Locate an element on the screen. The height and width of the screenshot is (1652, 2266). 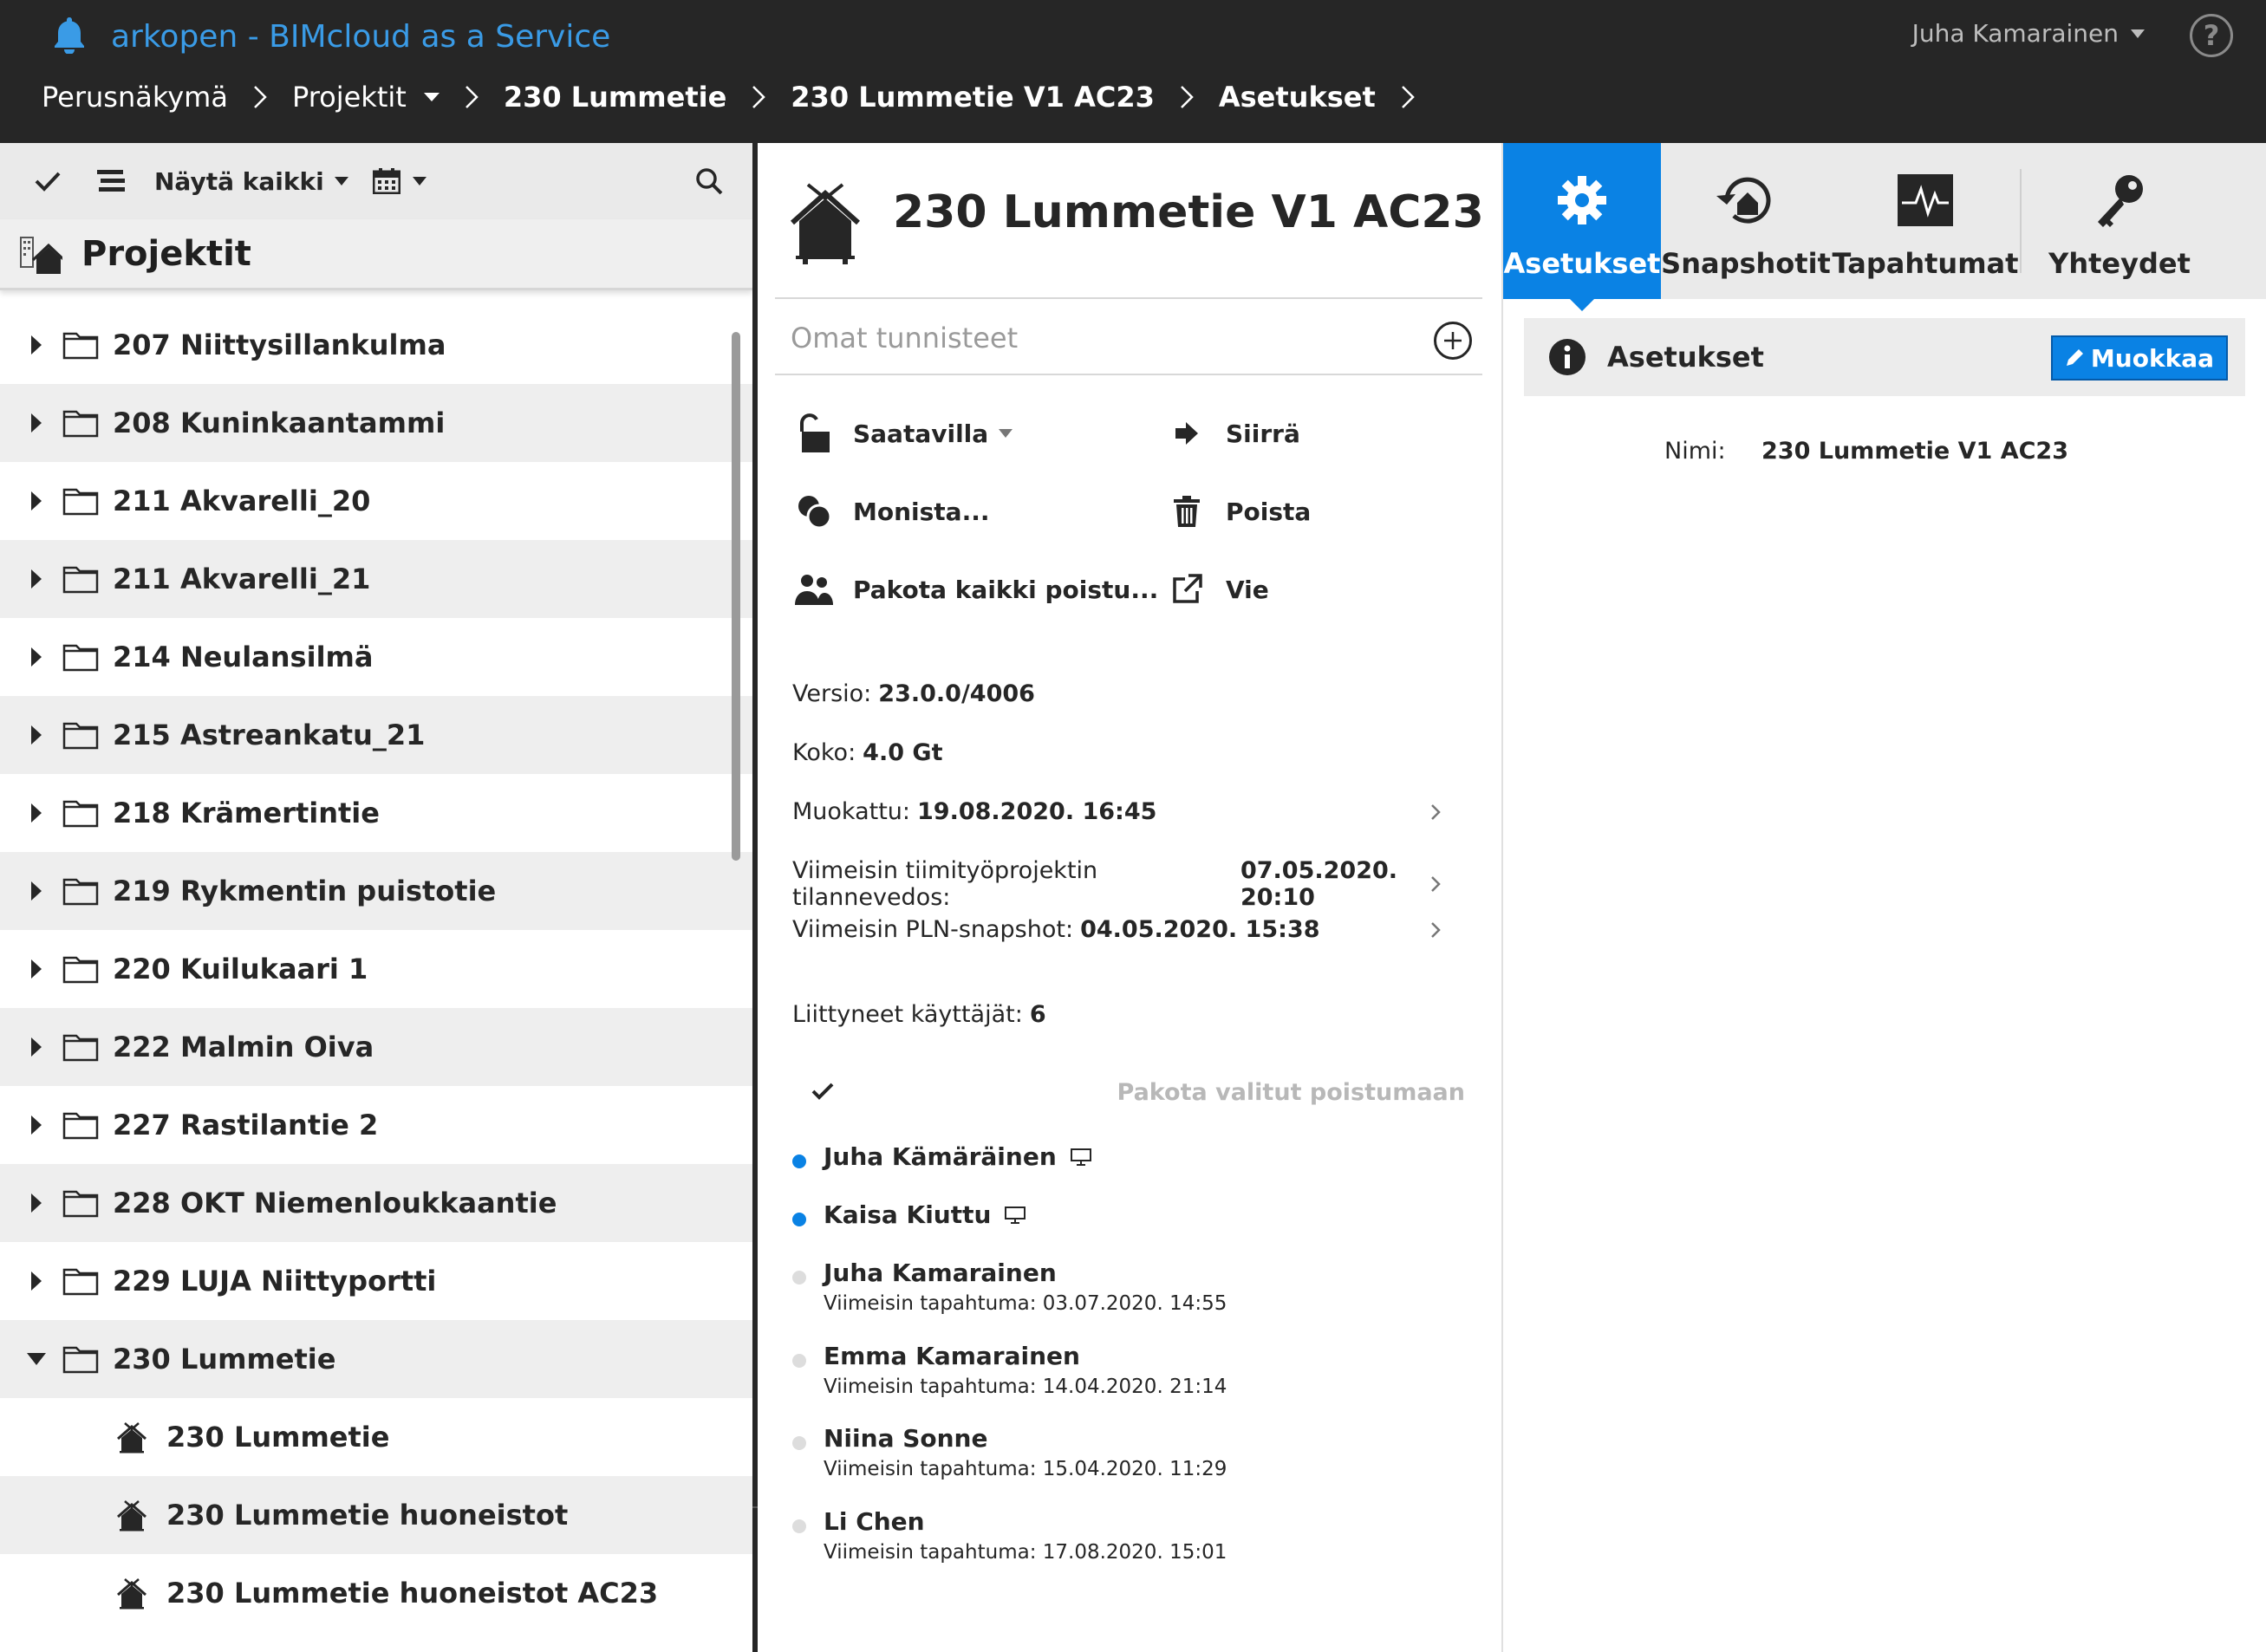
tree-scrollbar is located at coordinates (736, 596).